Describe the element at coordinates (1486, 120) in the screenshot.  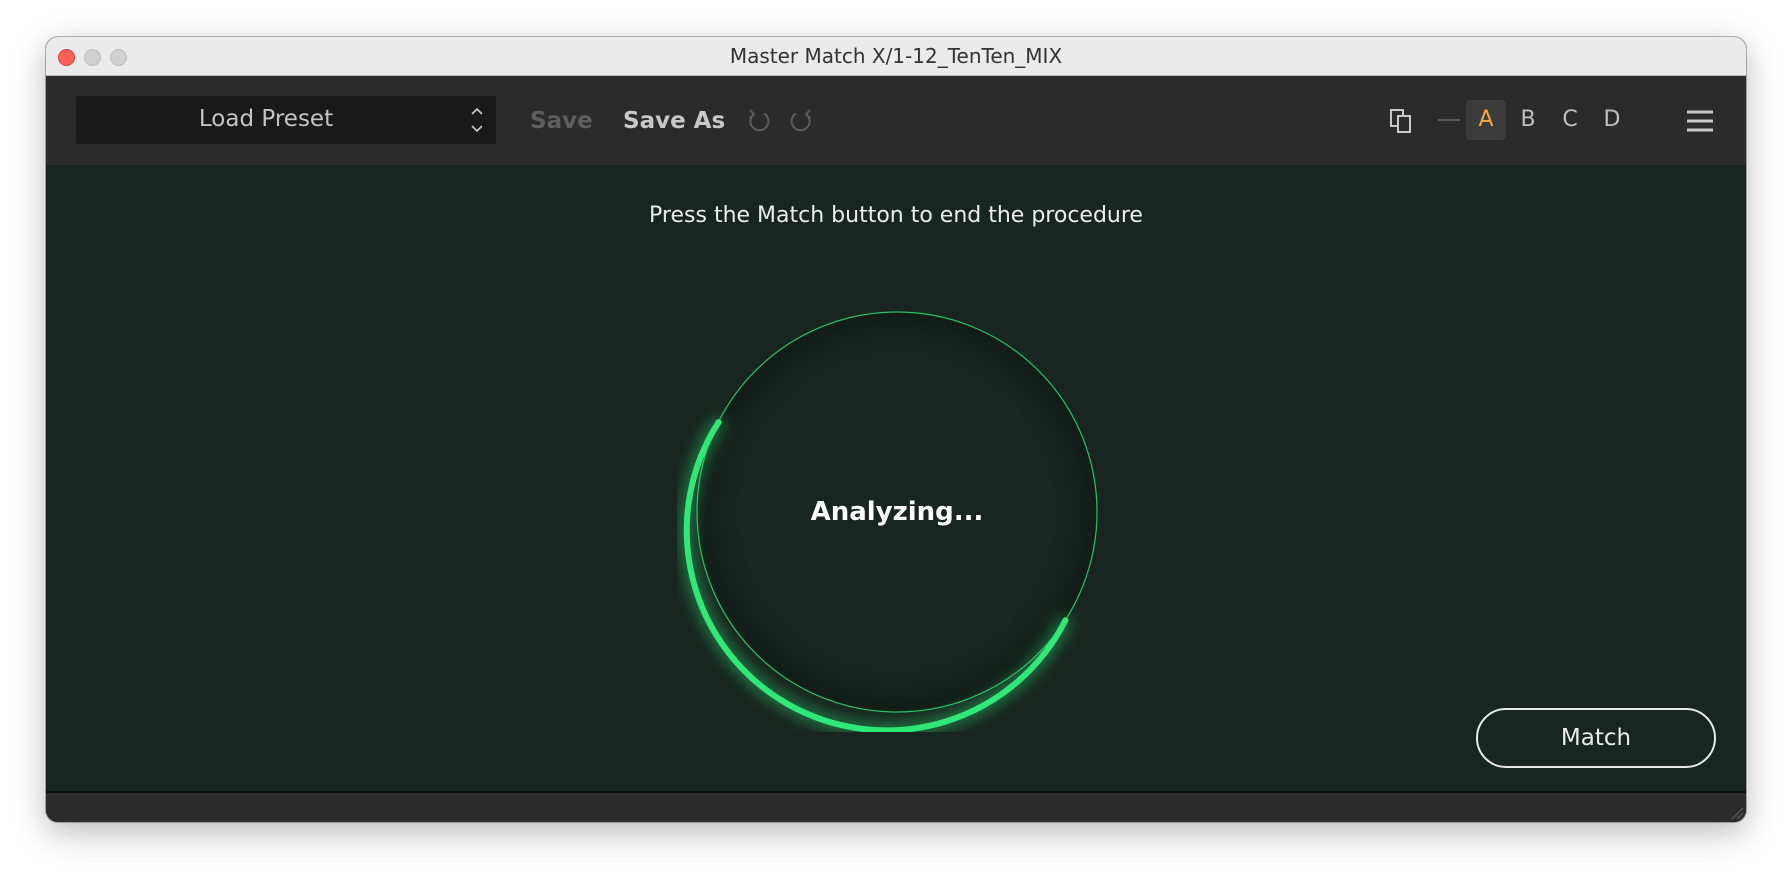
I see `slot-a-button: A` at that location.